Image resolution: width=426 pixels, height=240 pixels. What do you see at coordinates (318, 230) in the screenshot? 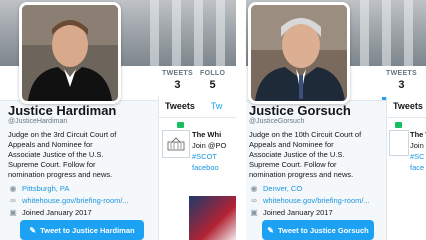
I see `tweet-to-button: ✎ Tweet to Justice Gorsuch` at bounding box center [318, 230].